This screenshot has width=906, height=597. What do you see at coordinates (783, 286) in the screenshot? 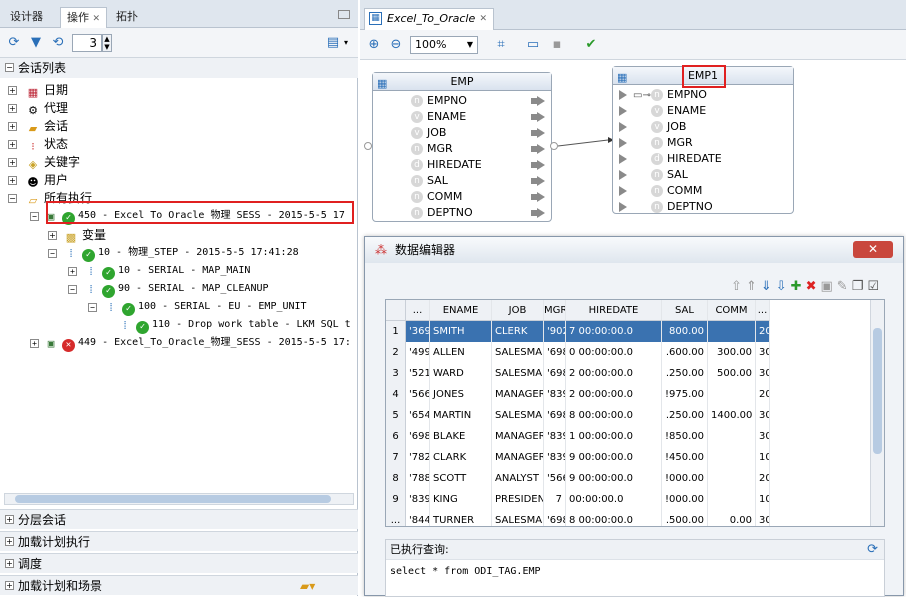
I see `arrow-down-last-icon: ⇩` at bounding box center [783, 286].